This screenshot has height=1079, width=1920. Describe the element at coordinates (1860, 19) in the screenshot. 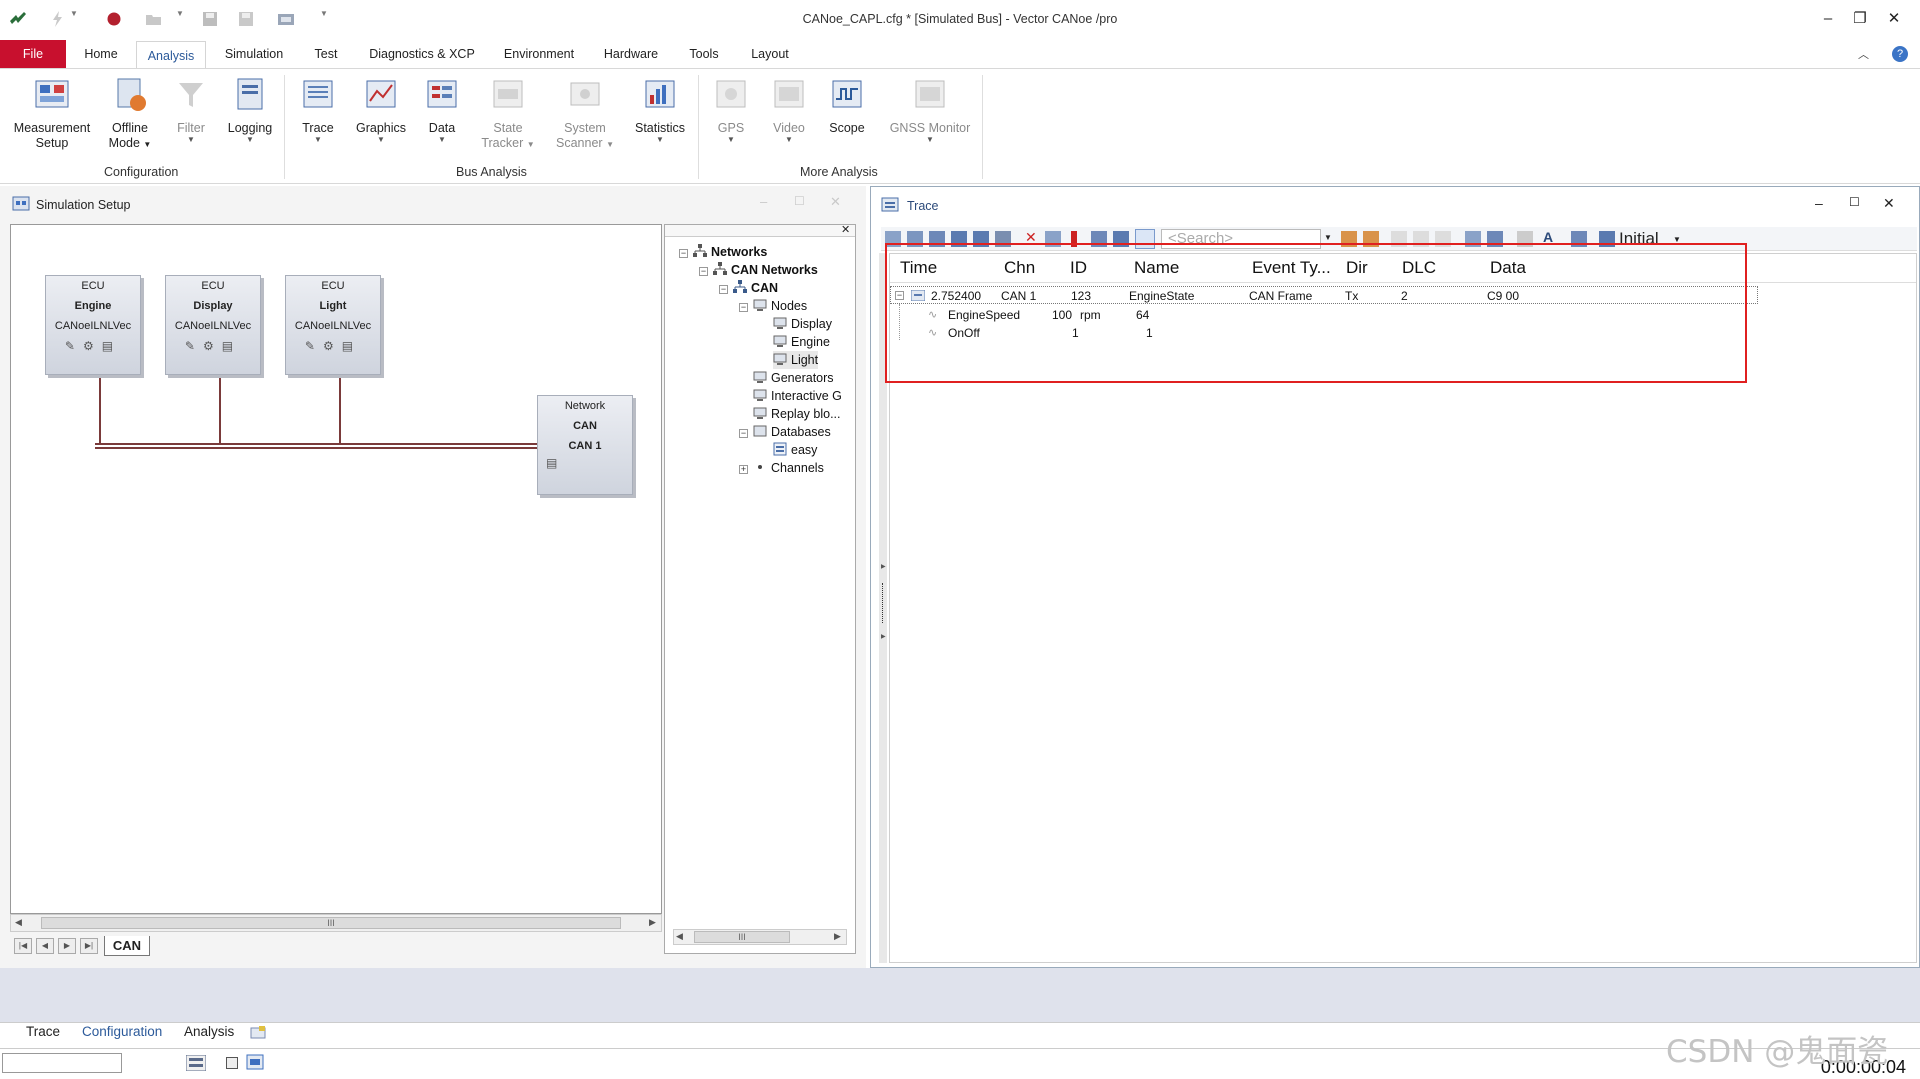

I see `restore-icon: ❐` at that location.